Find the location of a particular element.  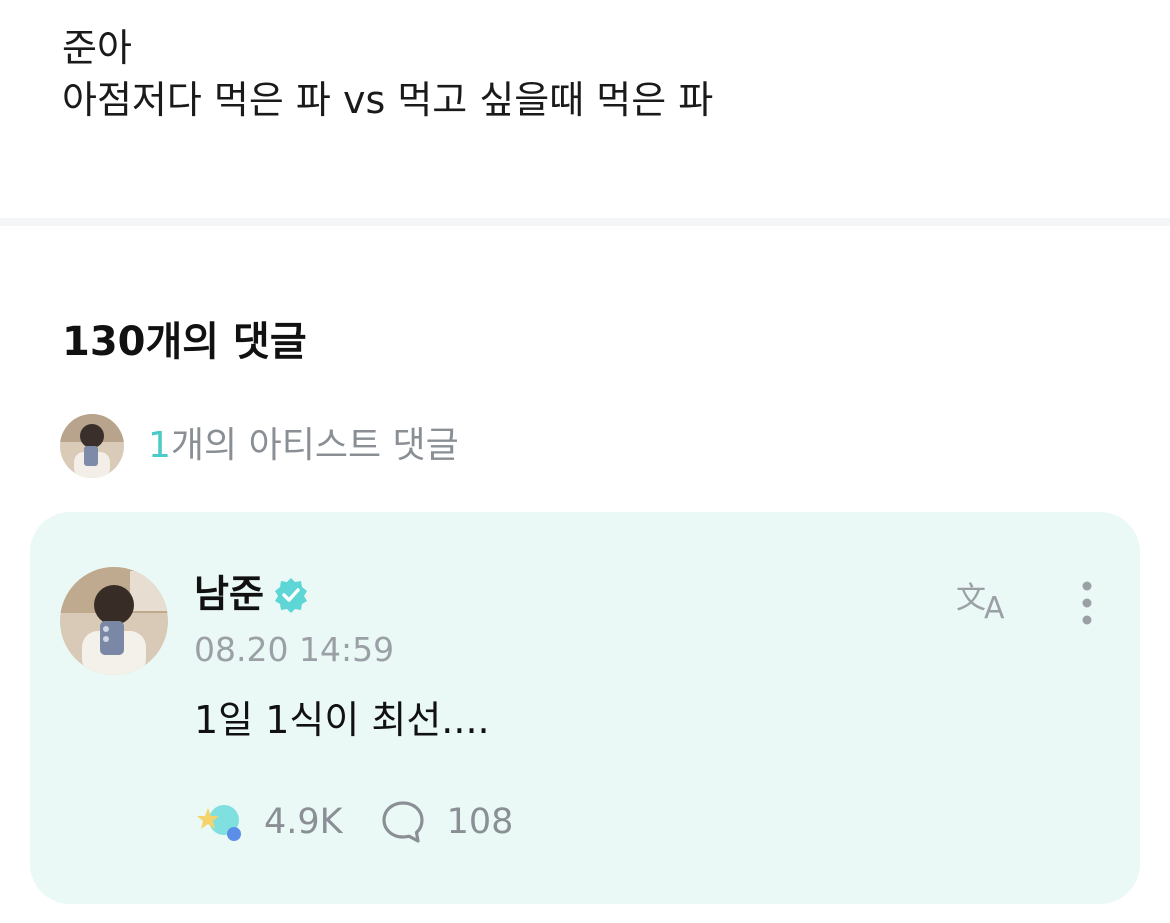

svg-text: A is located at coordinates (994, 607).